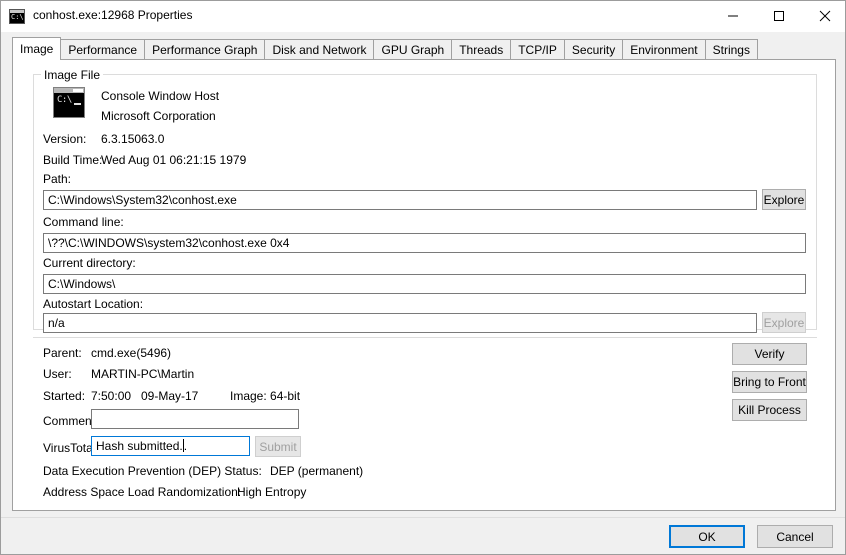  Describe the element at coordinates (413, 49) in the screenshot. I see `tab-gpu-graph: GPU Graph` at that location.